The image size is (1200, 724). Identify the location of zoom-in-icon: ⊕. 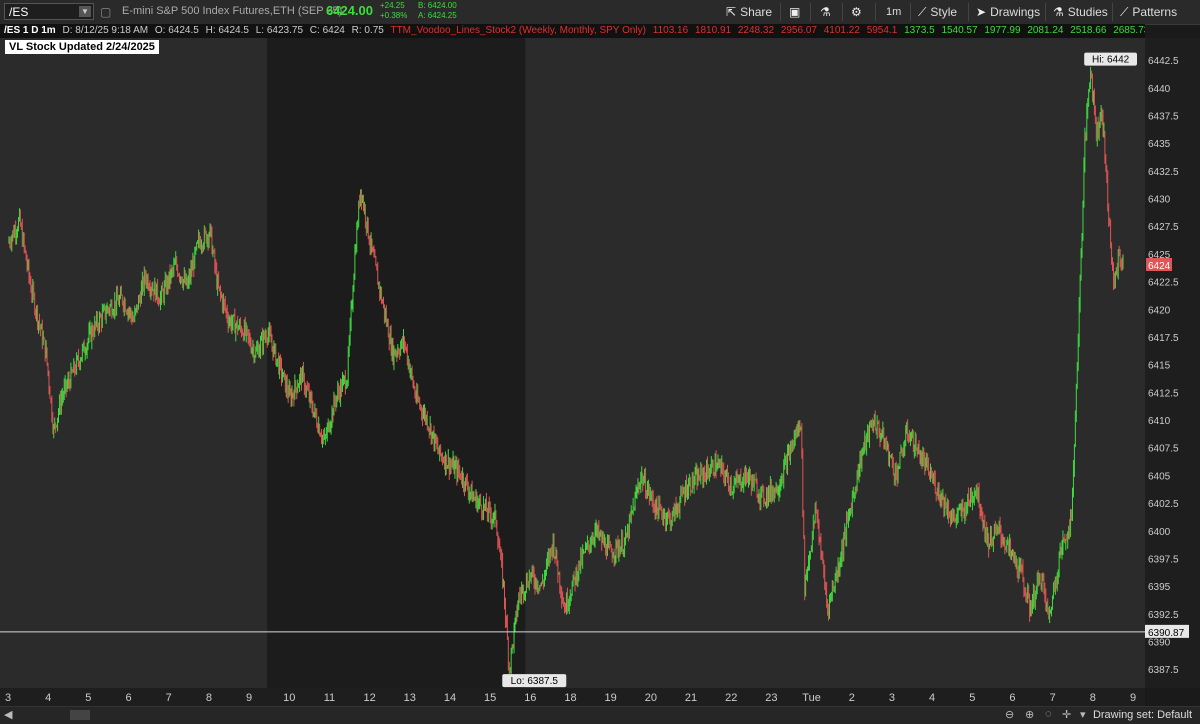
(1029, 714).